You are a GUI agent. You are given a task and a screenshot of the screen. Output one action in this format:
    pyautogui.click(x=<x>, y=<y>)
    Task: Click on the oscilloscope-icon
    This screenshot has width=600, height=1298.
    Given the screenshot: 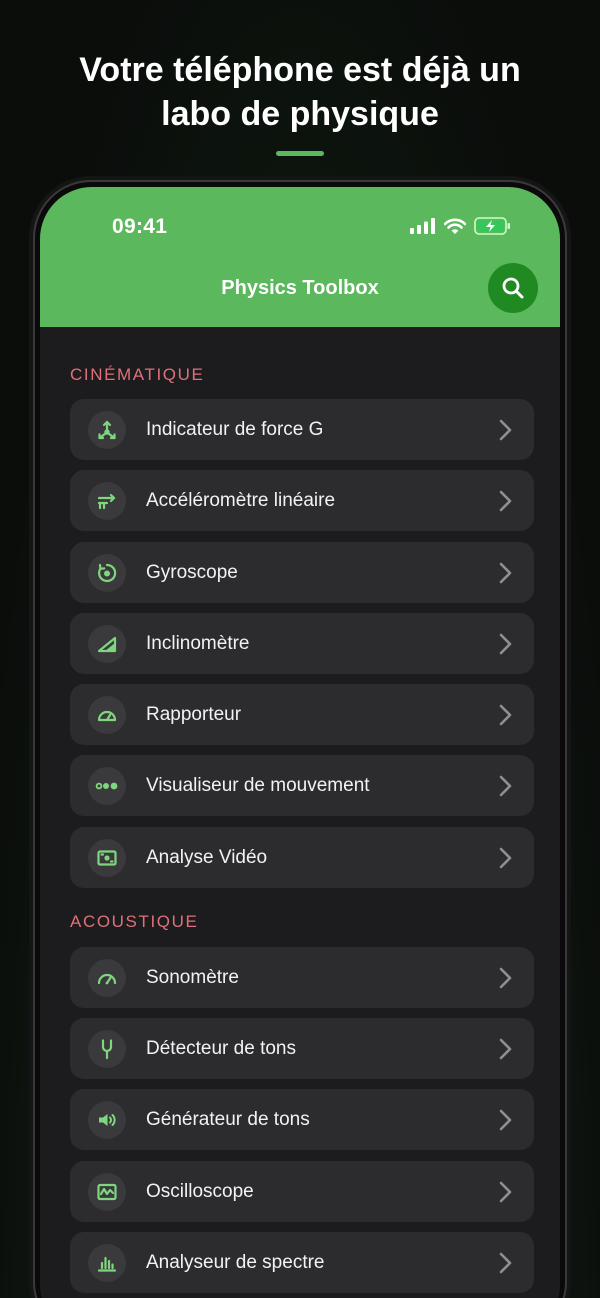 What is the action you would take?
    pyautogui.click(x=107, y=1191)
    